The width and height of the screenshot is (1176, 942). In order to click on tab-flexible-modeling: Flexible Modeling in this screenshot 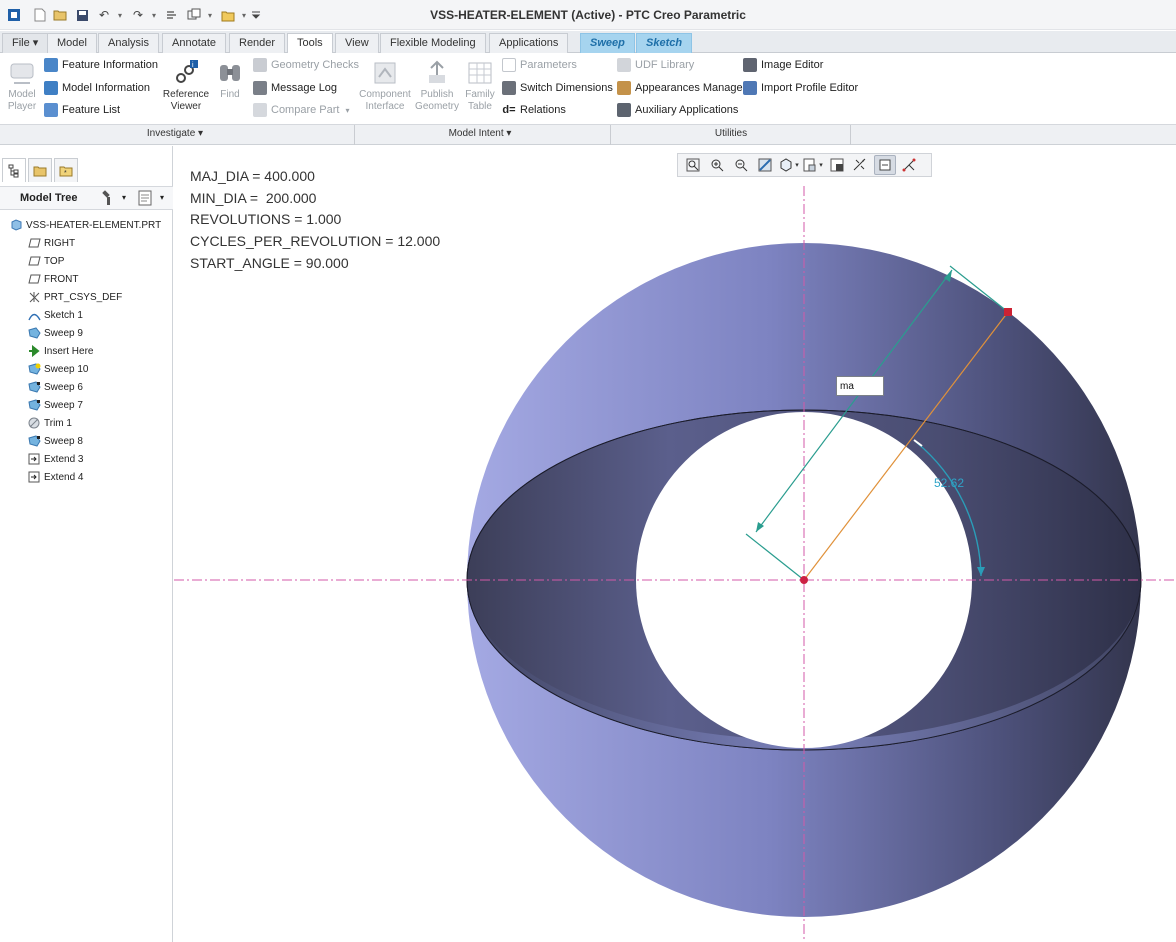, I will do `click(433, 43)`.